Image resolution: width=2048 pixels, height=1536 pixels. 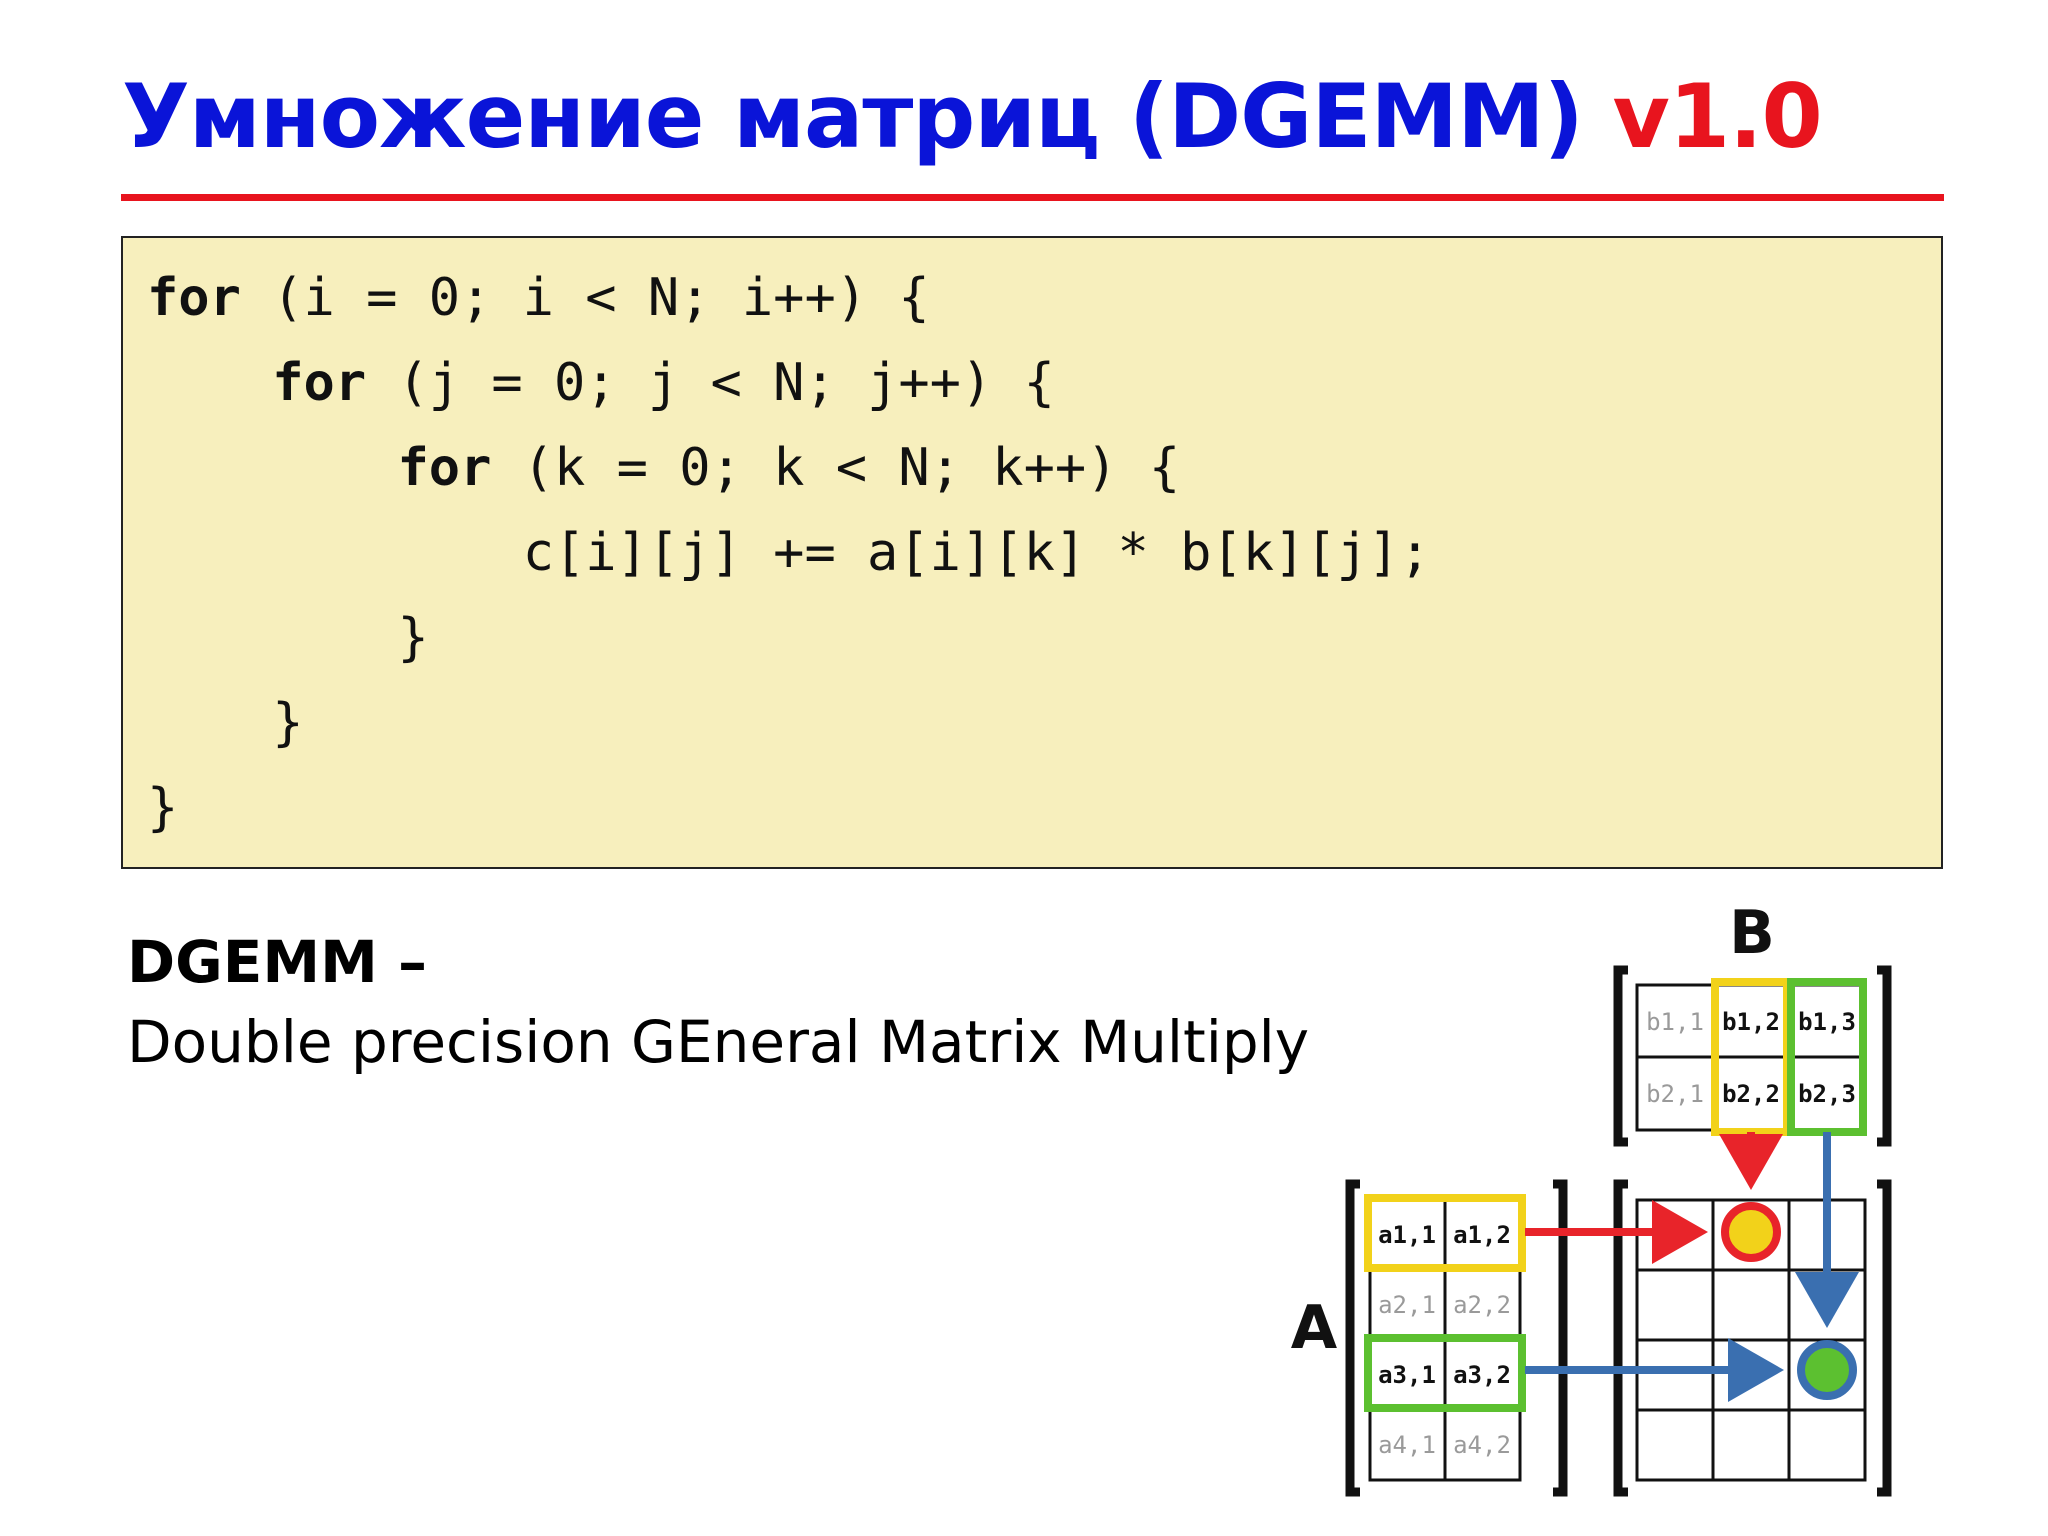 What do you see at coordinates (163, 808) in the screenshot?
I see `code-line-7: }` at bounding box center [163, 808].